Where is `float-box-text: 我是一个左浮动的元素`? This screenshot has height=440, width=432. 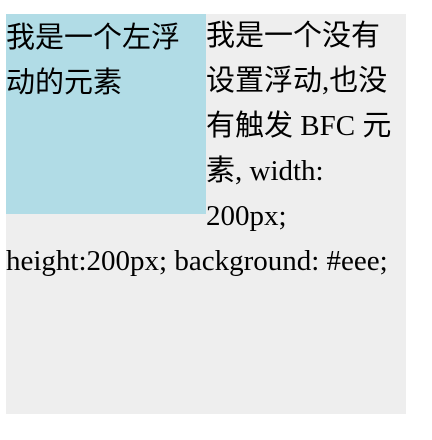 float-box-text: 我是一个左浮动的元素 is located at coordinates (93, 60).